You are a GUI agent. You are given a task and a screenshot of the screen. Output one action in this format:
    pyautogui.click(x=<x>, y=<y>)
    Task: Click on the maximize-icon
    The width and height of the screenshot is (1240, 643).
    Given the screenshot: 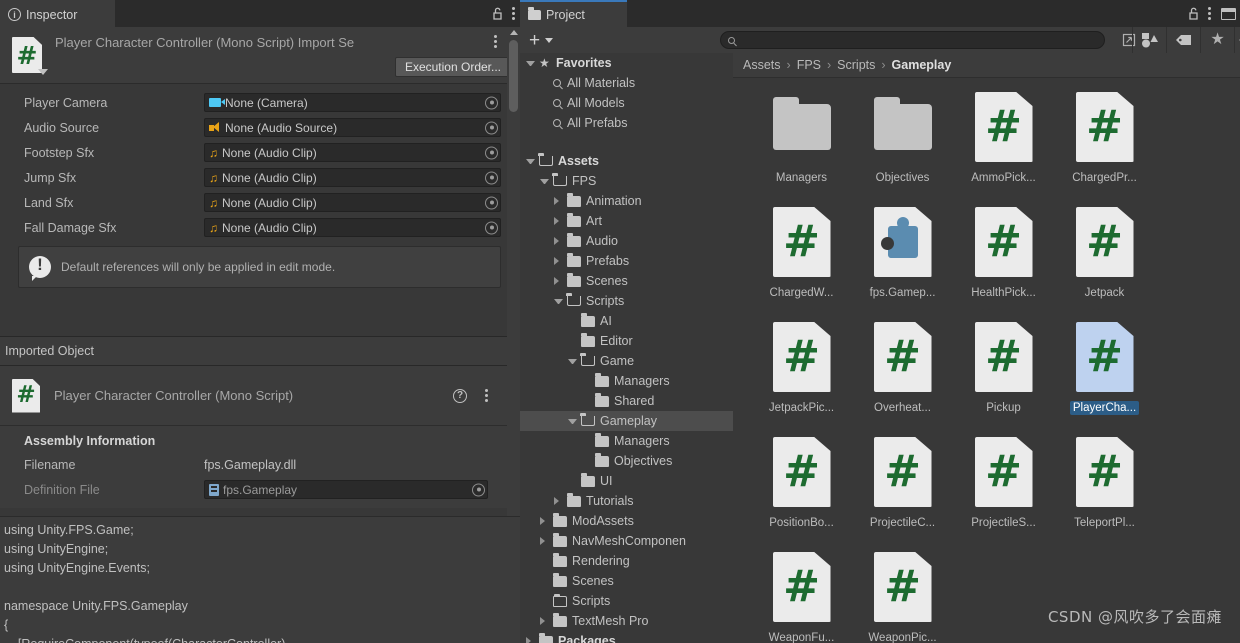 What is the action you would take?
    pyautogui.click(x=1228, y=13)
    